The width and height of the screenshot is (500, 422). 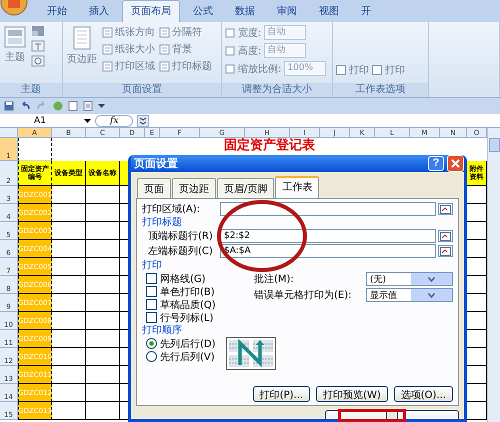 What do you see at coordinates (172, 209) in the screenshot?
I see `field-label: 打印区域(A):` at bounding box center [172, 209].